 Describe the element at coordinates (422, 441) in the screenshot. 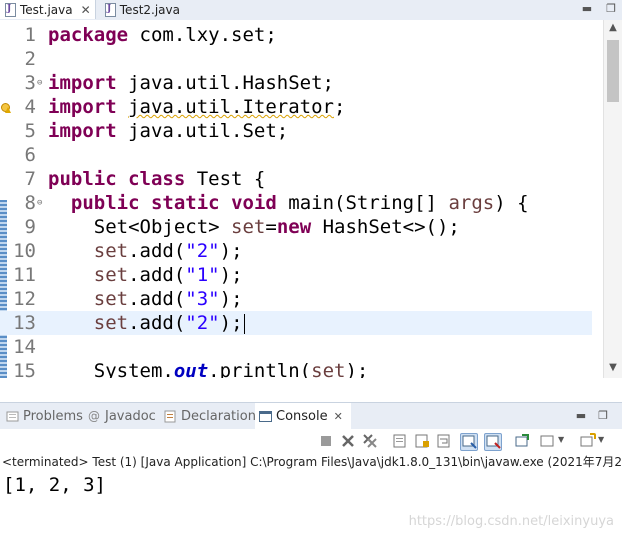

I see `scroll-lock-icon` at that location.